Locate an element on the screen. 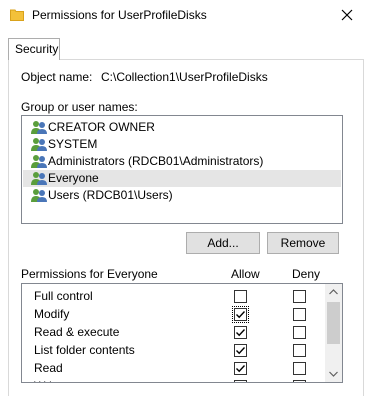 This screenshot has width=366, height=396. scroll-down-button is located at coordinates (333, 374).